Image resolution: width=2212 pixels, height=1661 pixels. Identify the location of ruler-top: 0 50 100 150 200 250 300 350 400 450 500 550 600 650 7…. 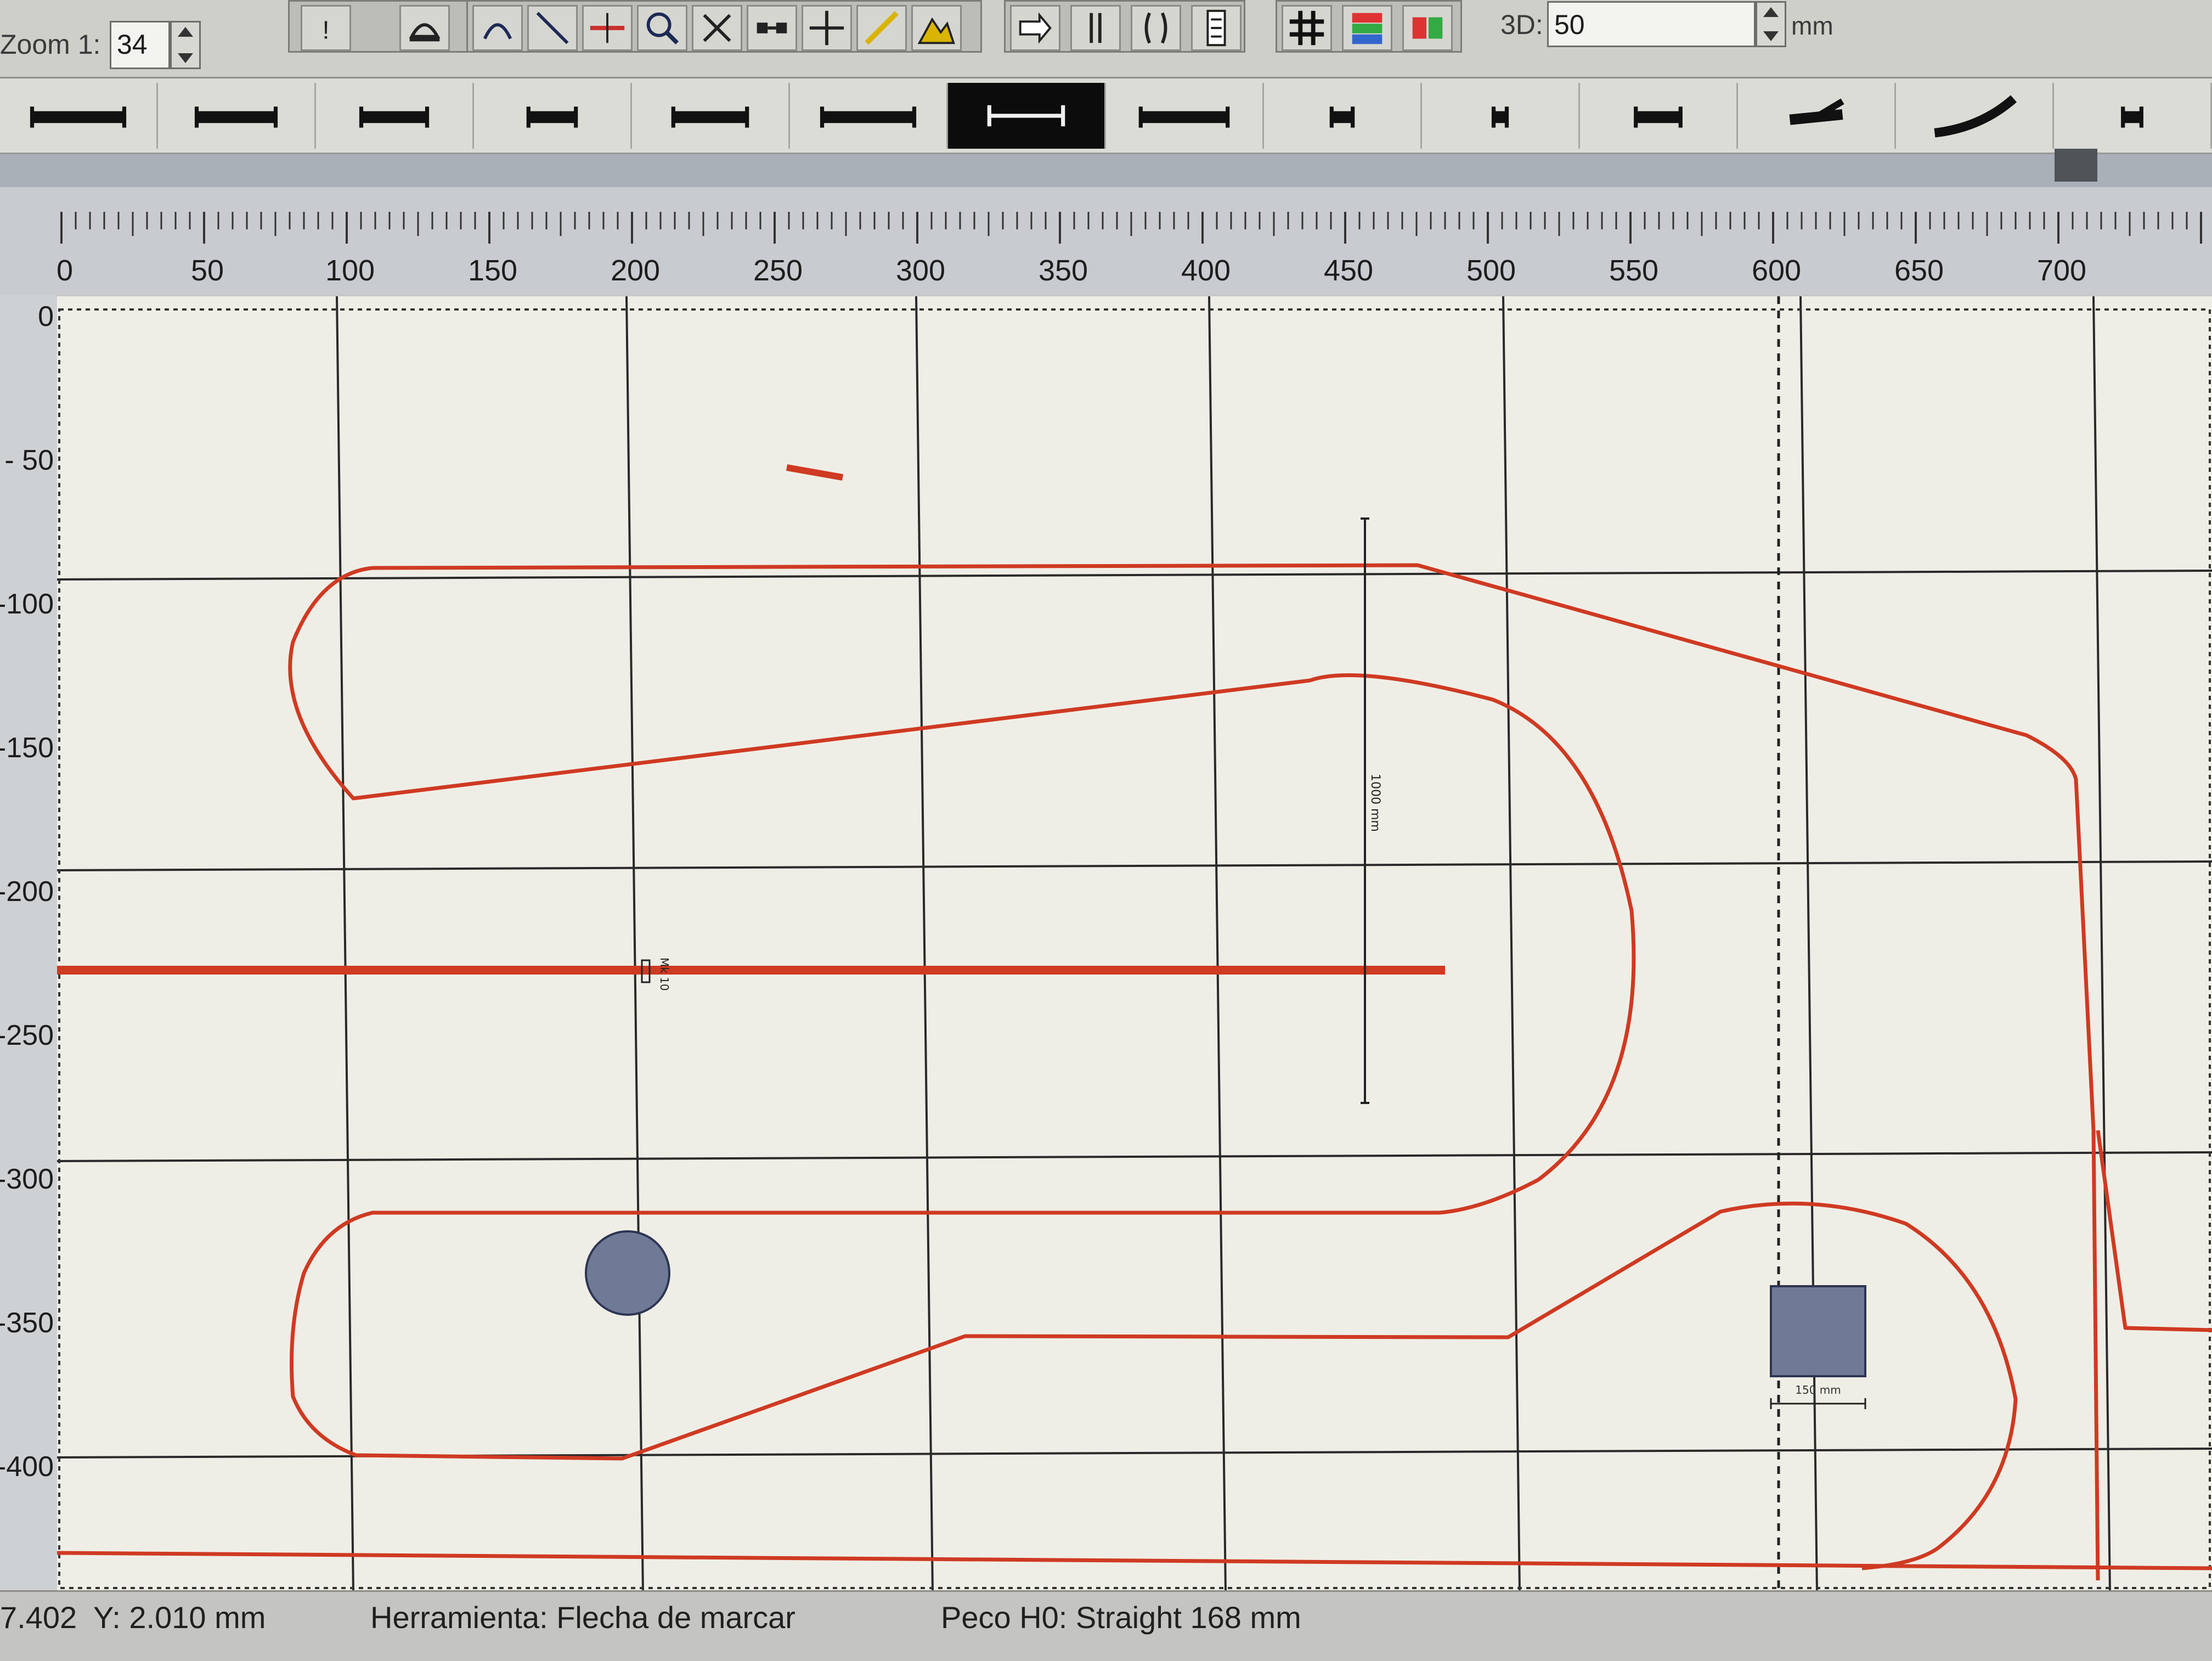
(1106, 241).